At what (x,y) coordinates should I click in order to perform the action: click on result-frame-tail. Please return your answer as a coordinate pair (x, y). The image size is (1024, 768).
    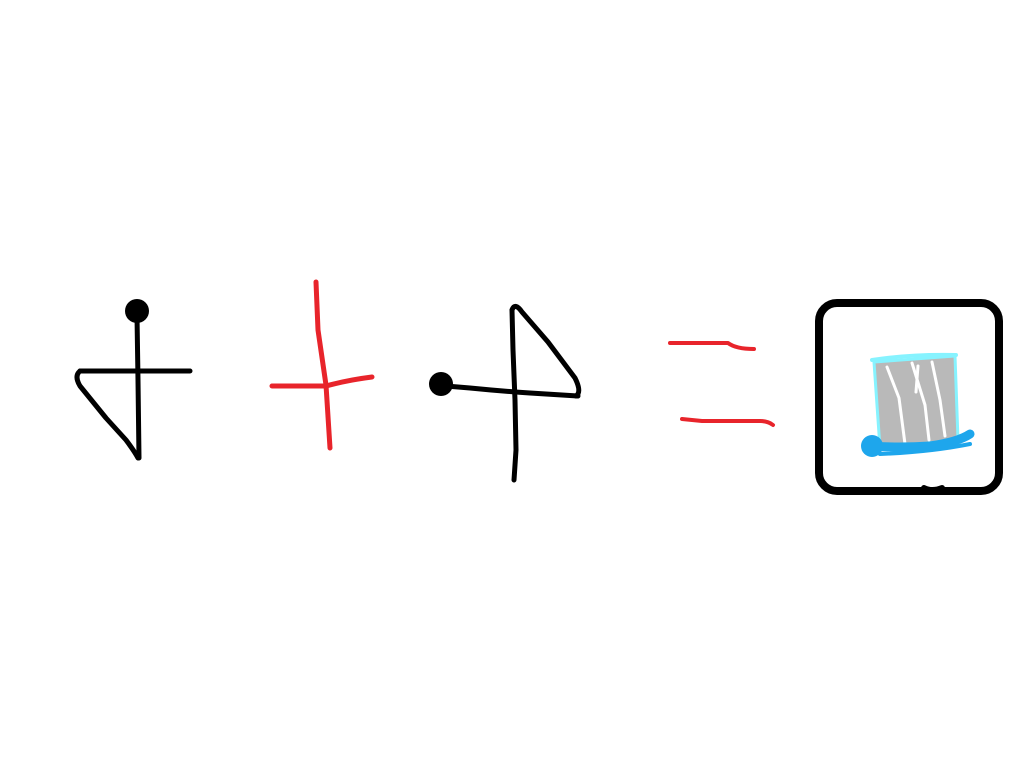
    Looking at the image, I should click on (933, 489).